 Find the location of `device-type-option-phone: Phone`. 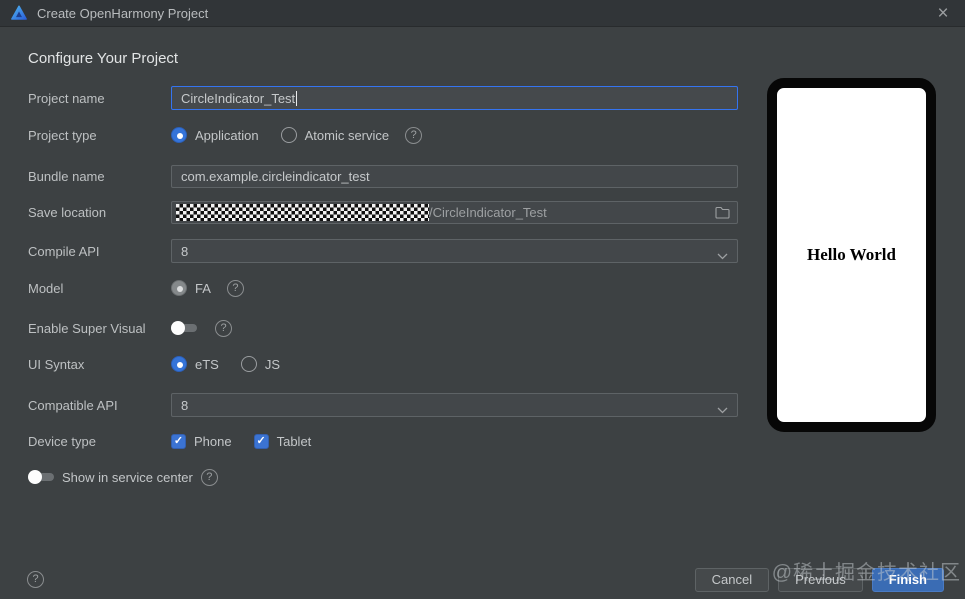

device-type-option-phone: Phone is located at coordinates (213, 441).